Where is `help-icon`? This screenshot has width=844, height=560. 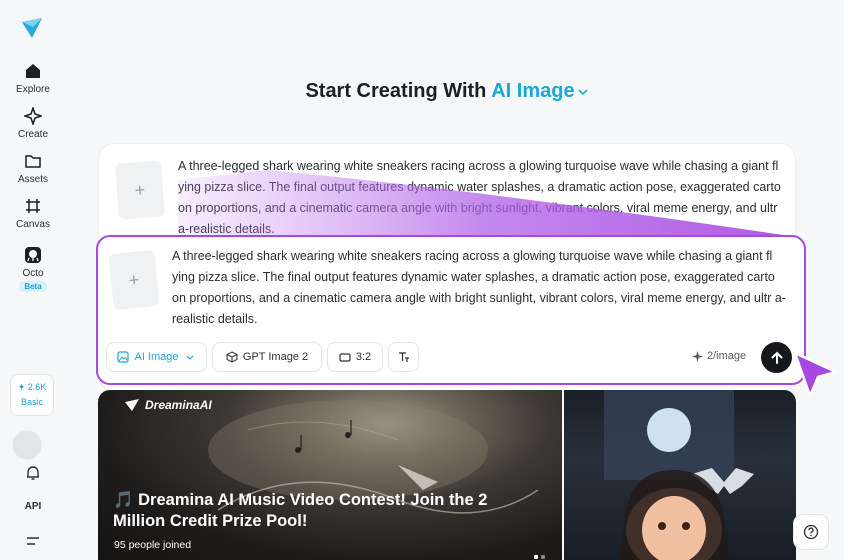
help-icon is located at coordinates (811, 532).